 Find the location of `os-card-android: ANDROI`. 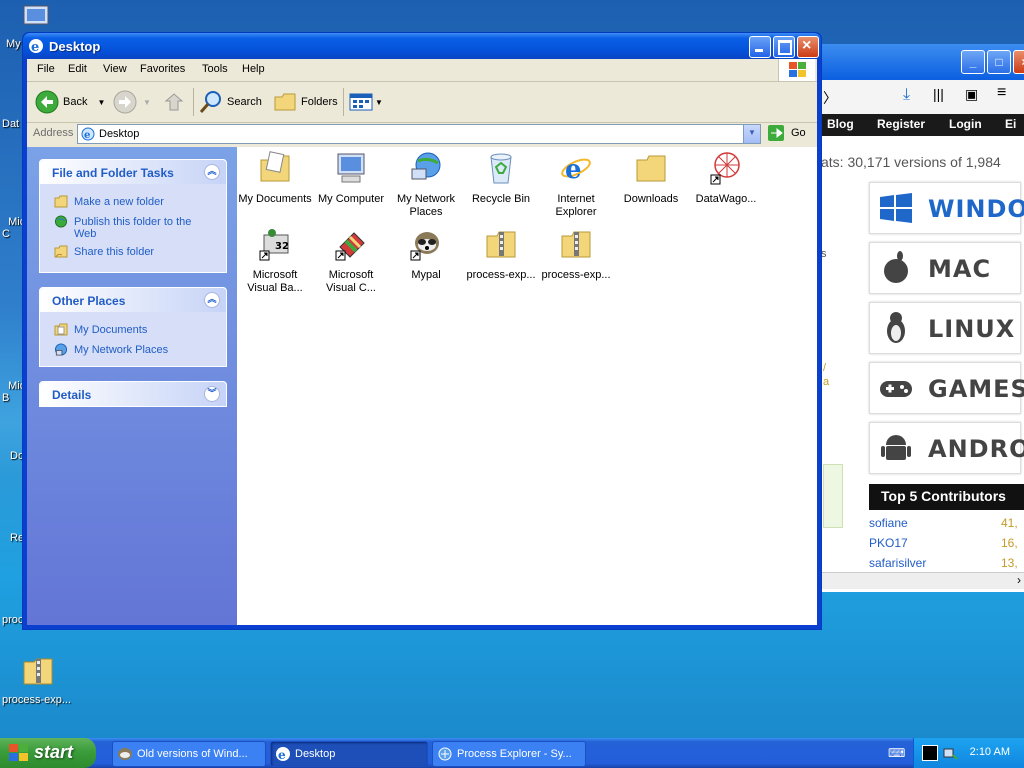

os-card-android: ANDROI is located at coordinates (946, 448).